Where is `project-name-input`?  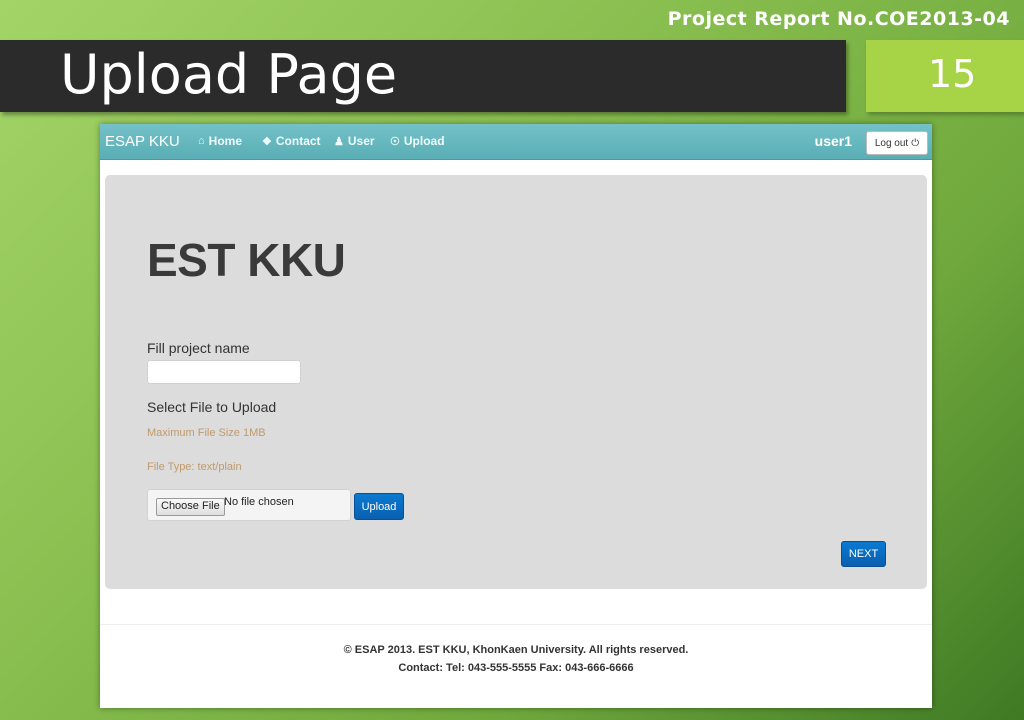 project-name-input is located at coordinates (224, 372).